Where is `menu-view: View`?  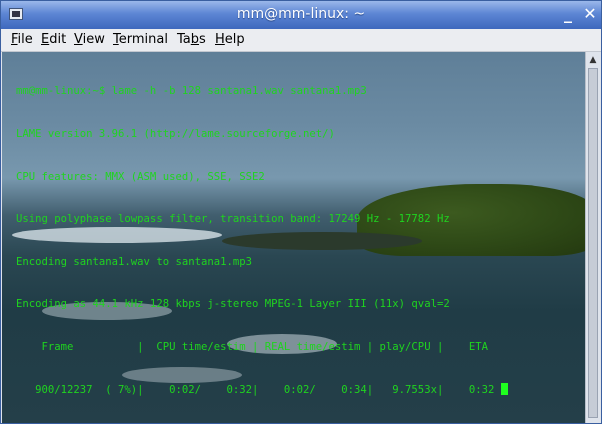
menu-view: View is located at coordinates (89, 39).